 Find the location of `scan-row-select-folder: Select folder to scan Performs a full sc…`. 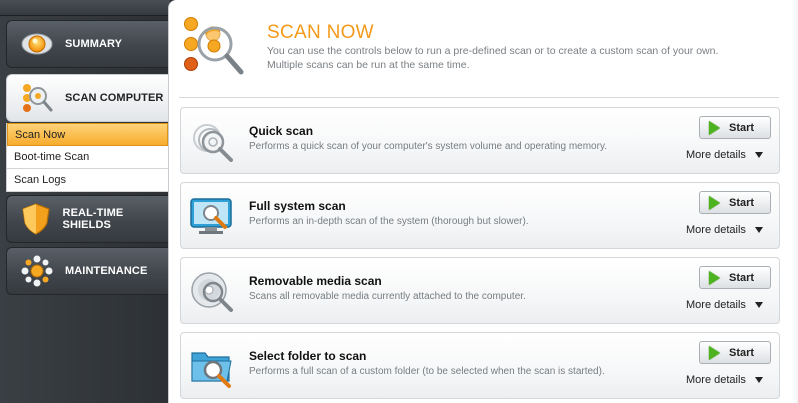

scan-row-select-folder: Select folder to scan Performs a full sc… is located at coordinates (480, 365).